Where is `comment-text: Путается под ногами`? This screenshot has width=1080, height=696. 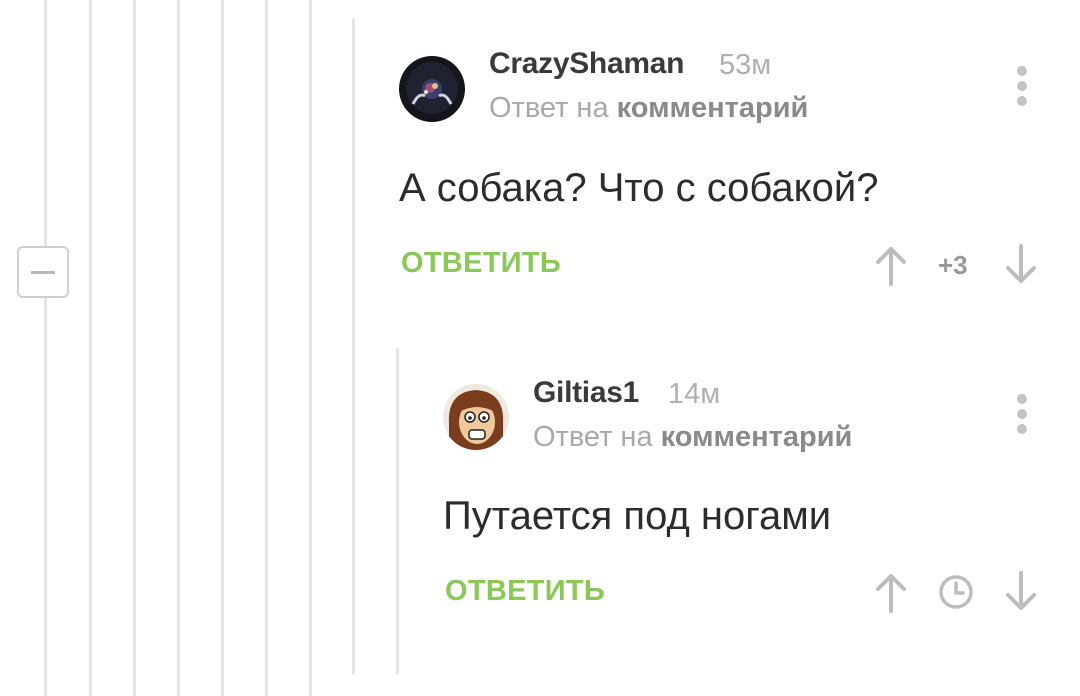
comment-text: Путается под ногами is located at coordinates (637, 516).